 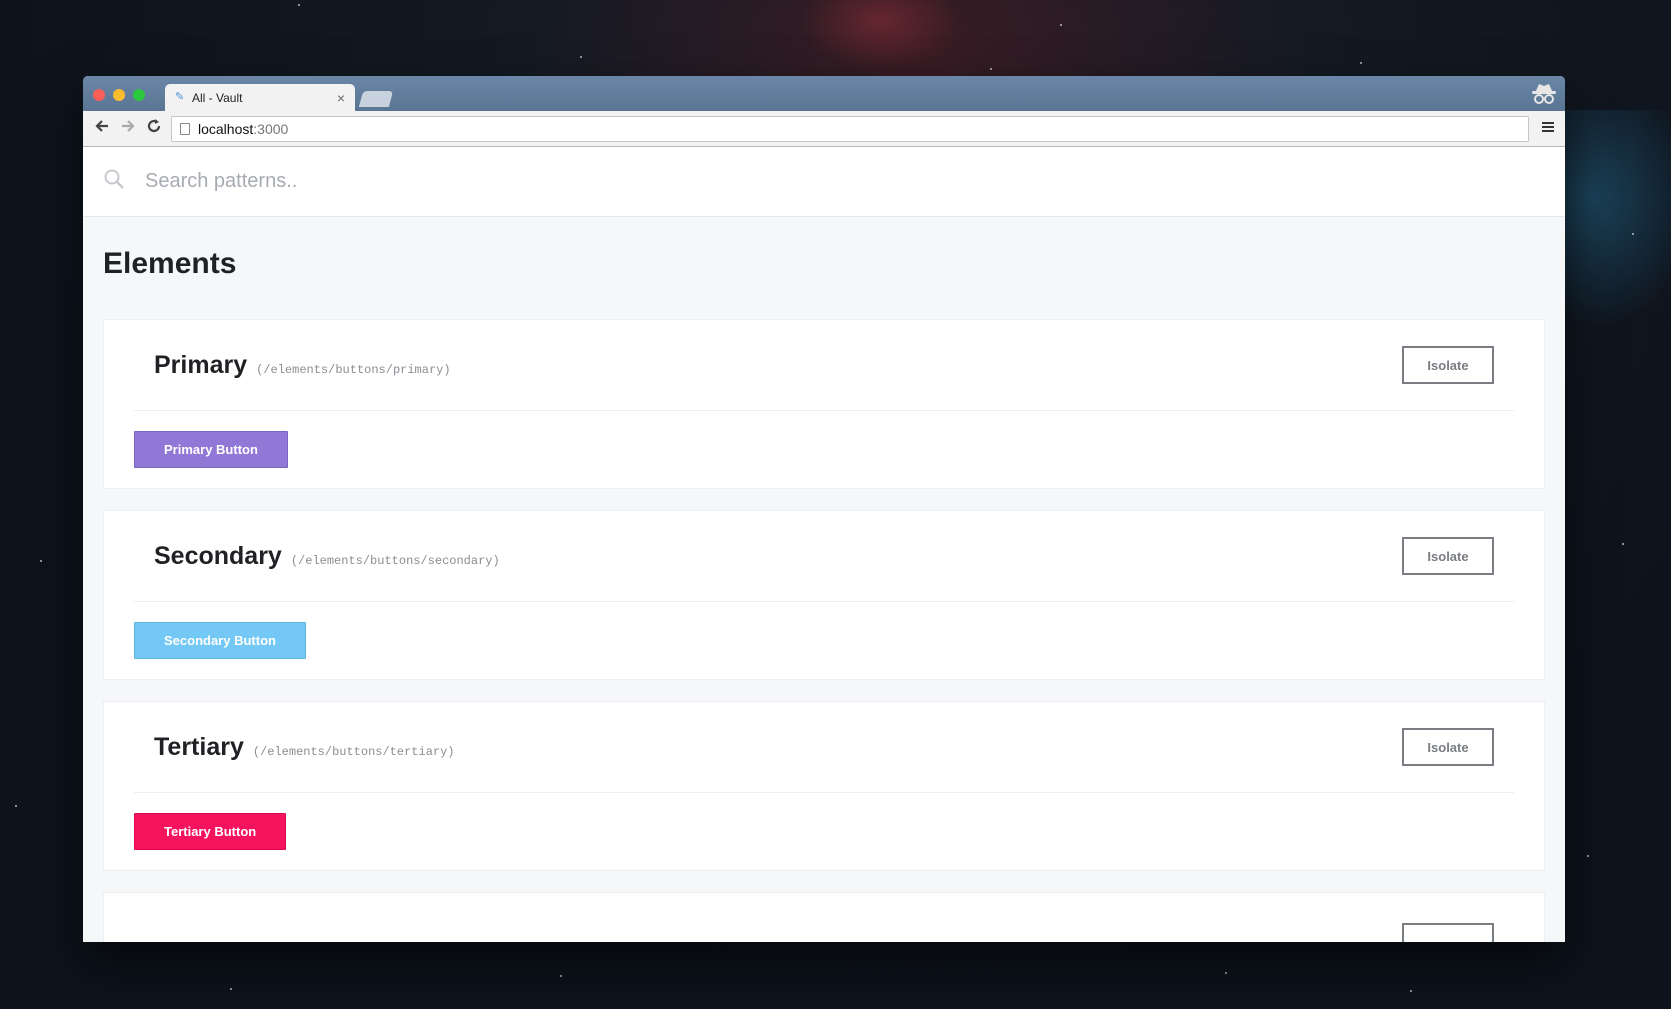 I want to click on pattern-name: Secondary, so click(x=218, y=555).